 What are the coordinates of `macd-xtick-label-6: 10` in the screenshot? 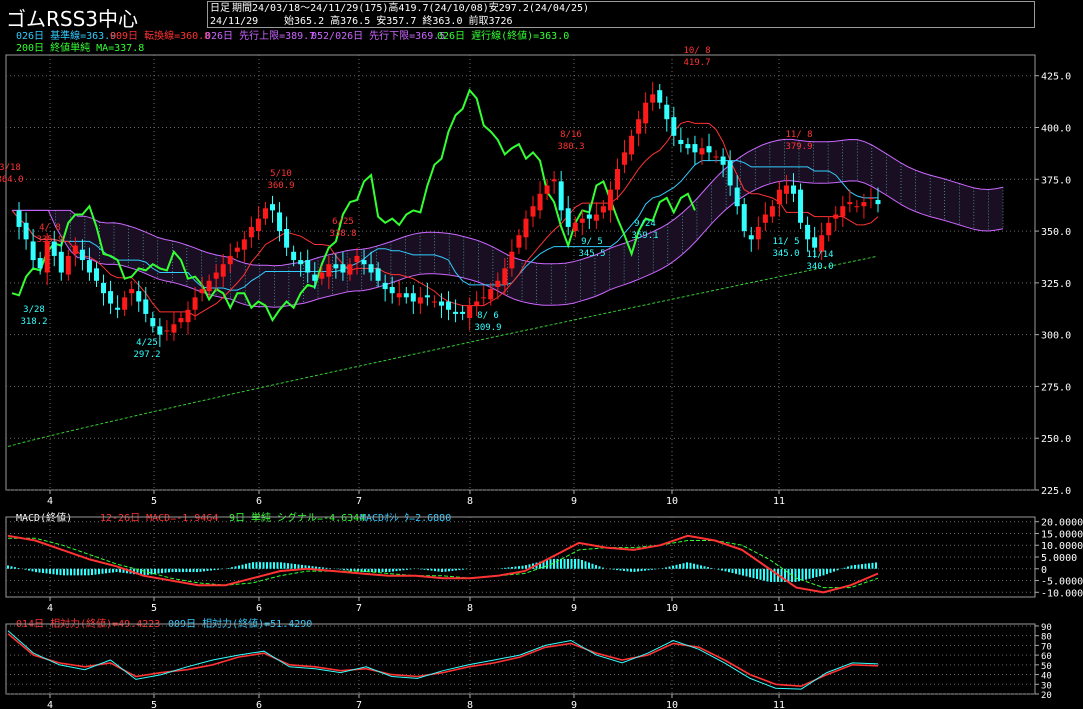 It's located at (672, 608).